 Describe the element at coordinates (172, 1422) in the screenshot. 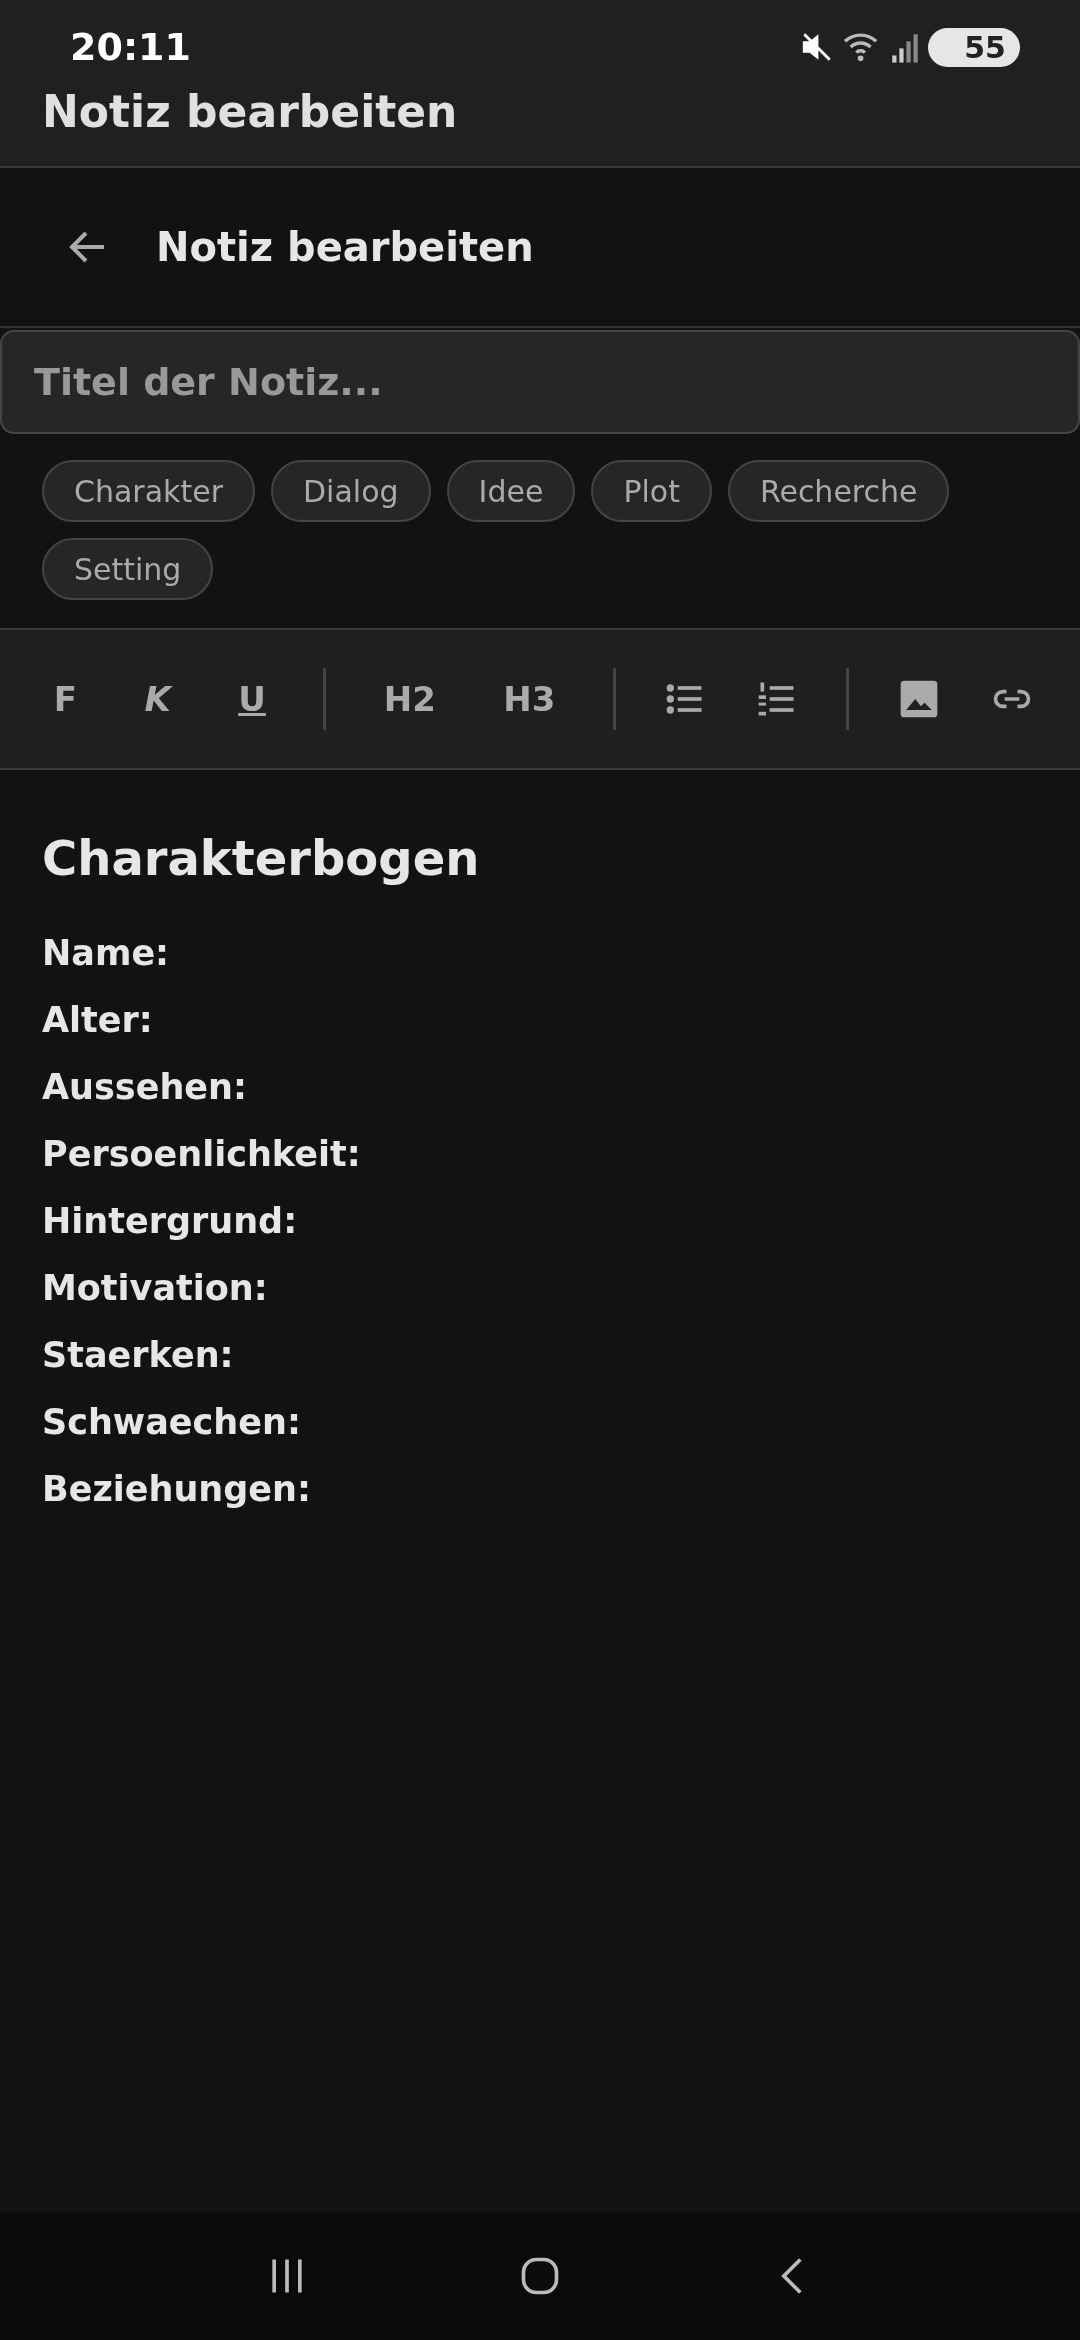

I see `field-label: Schwaechen:` at that location.